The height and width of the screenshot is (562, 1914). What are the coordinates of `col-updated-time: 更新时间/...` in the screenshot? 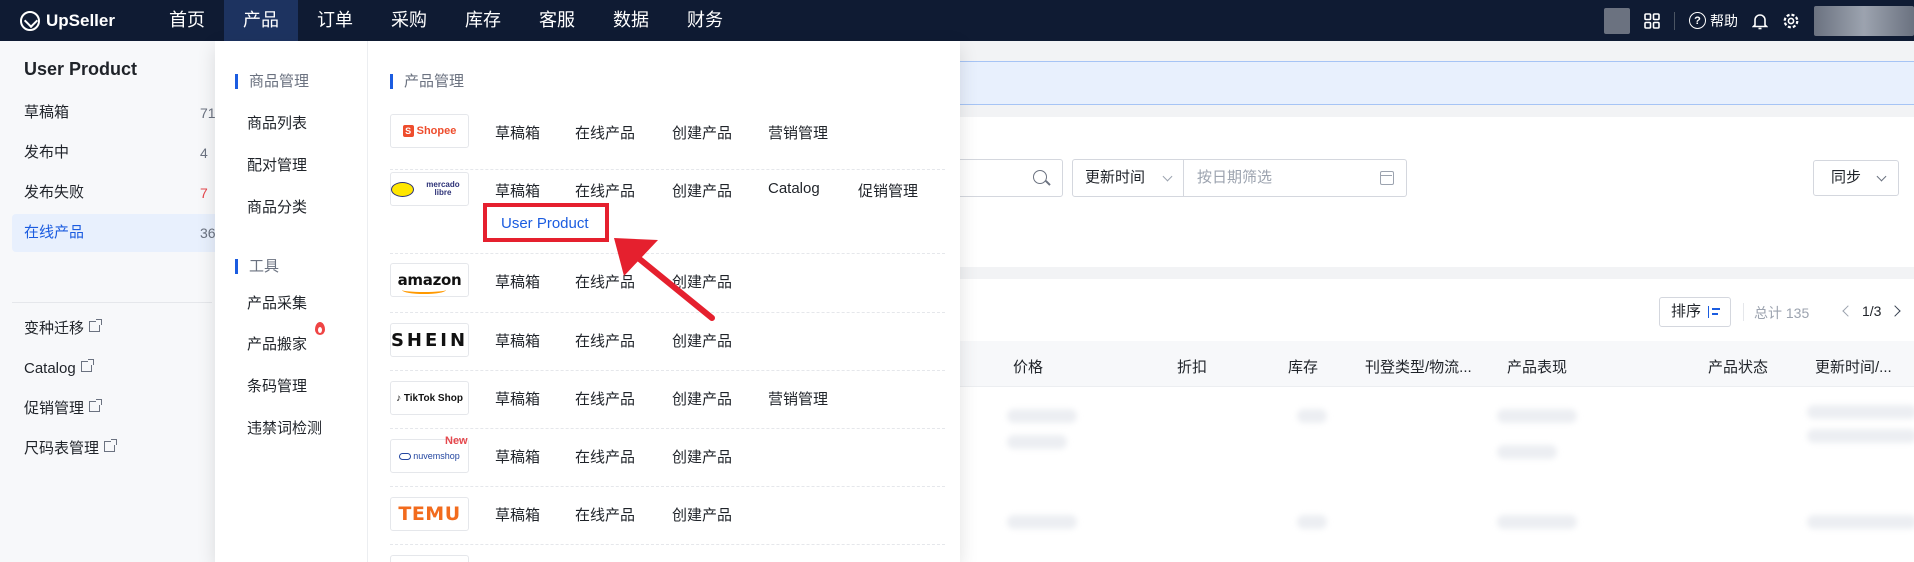 It's located at (1853, 366).